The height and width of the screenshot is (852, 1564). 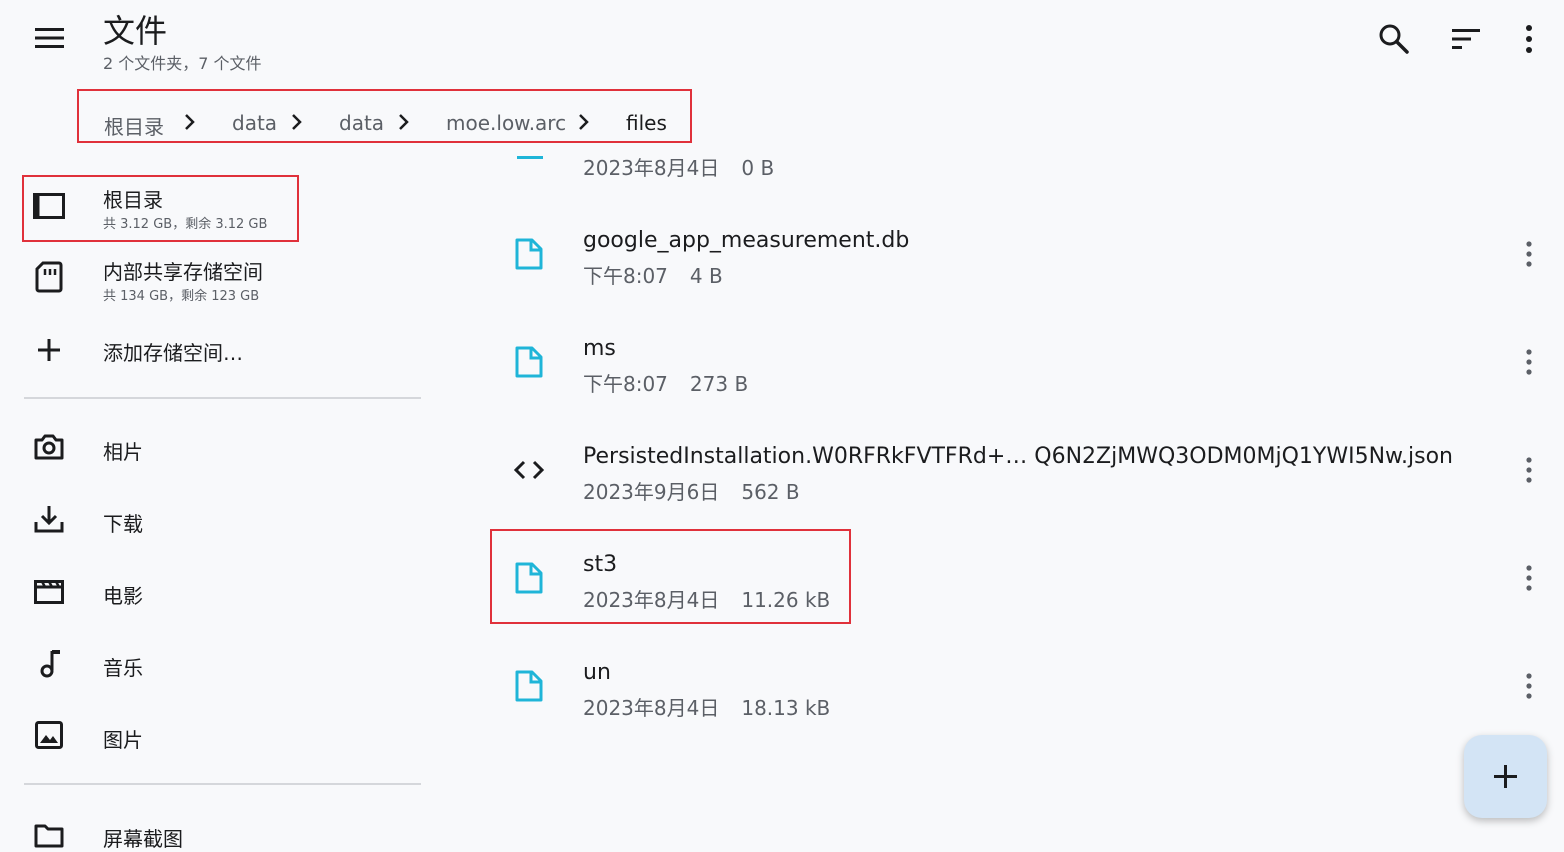 I want to click on sidebar-item-label: 下载, so click(x=123, y=524).